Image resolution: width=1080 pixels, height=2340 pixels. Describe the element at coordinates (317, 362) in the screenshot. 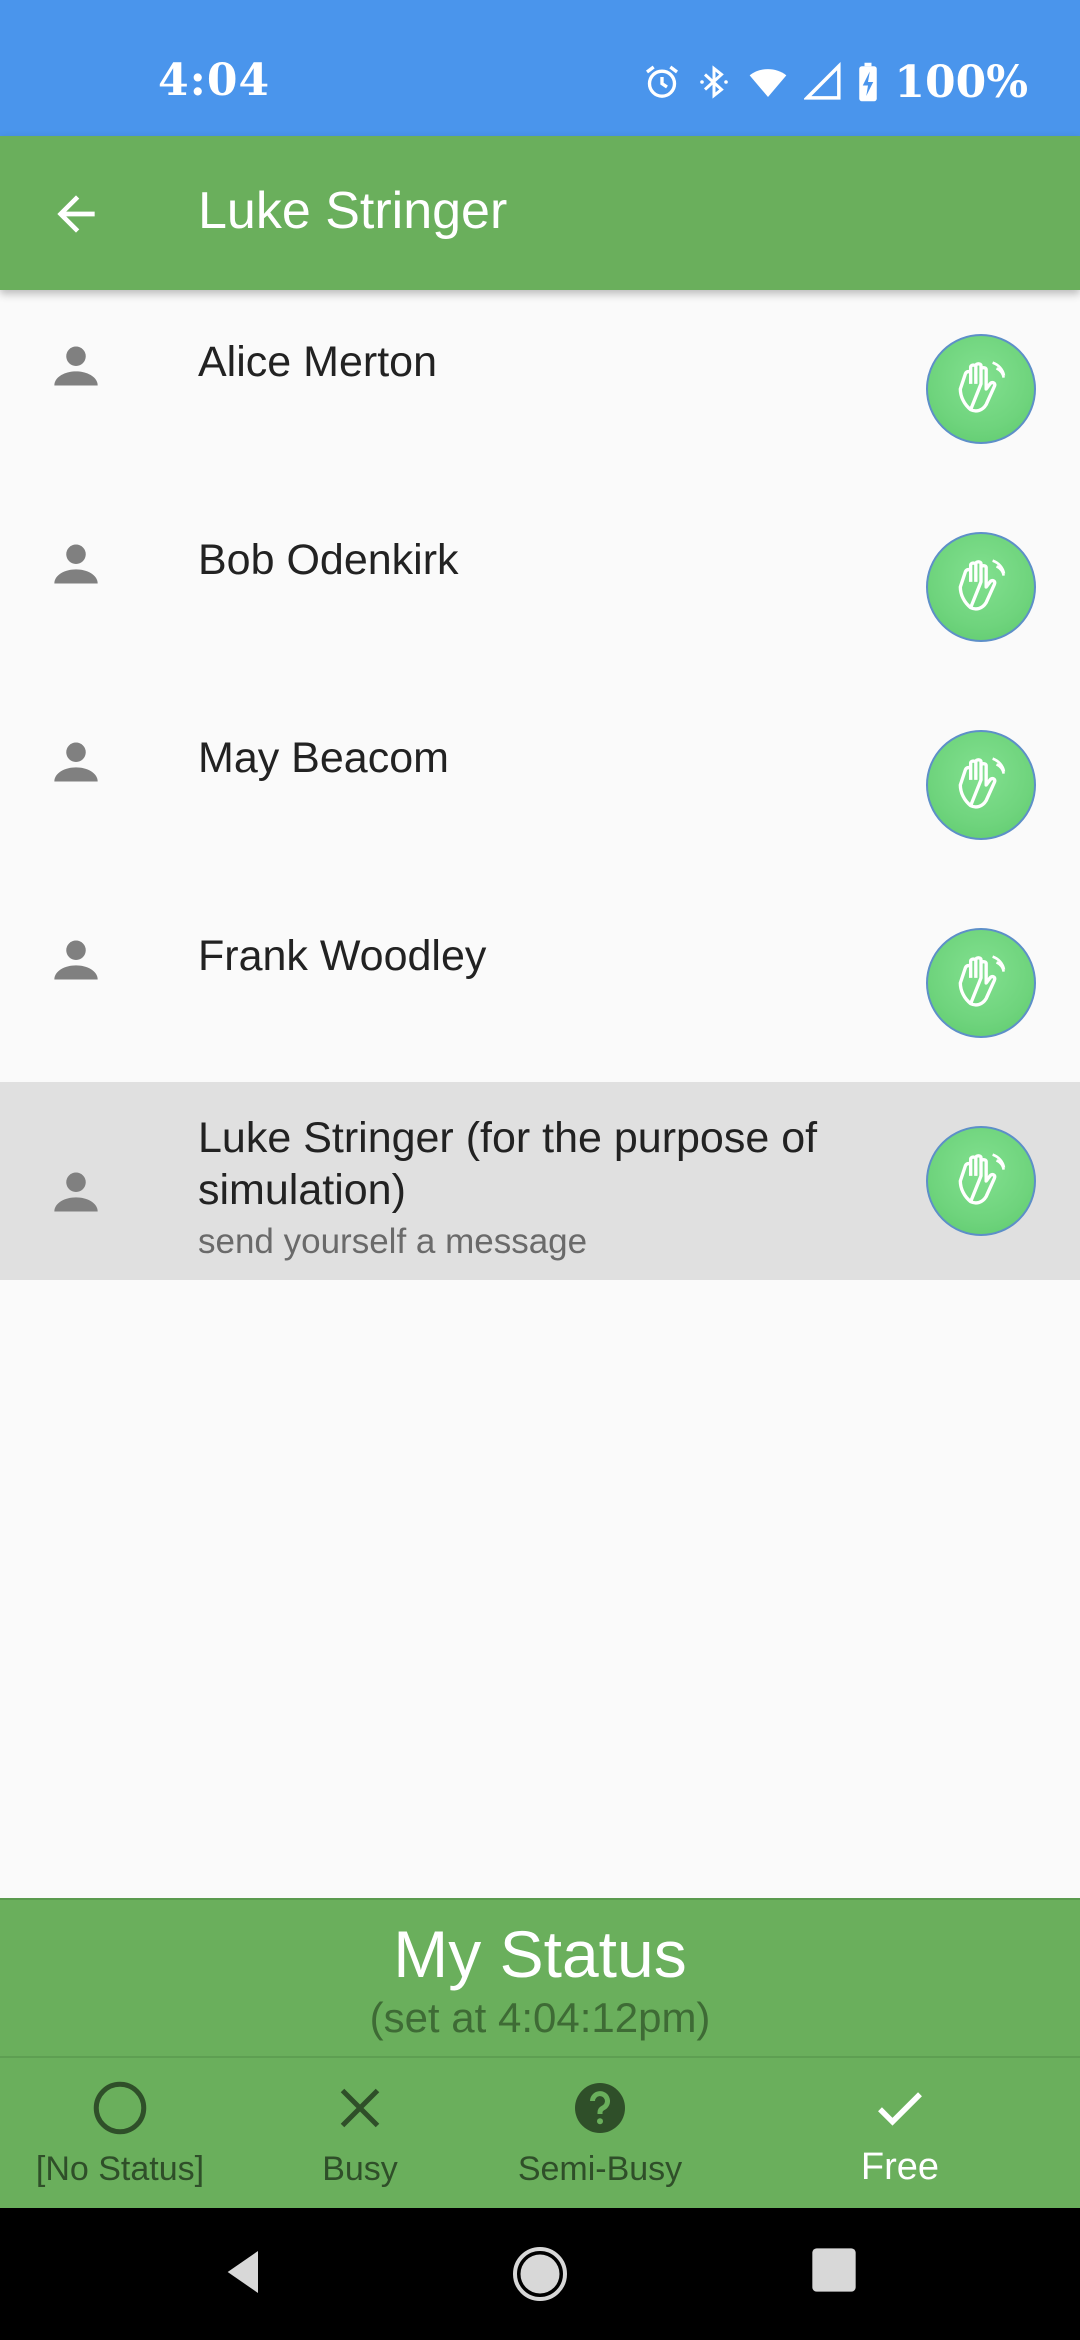

I see `contact-name: Alice Merton` at that location.